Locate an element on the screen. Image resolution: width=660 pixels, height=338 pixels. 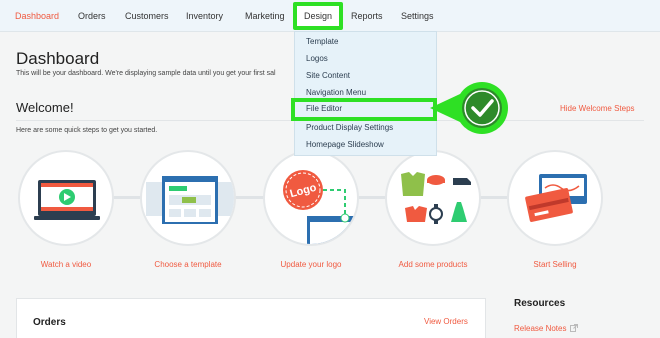
menu-item-homepage-slideshow: Homepage Slideshow is located at coordinates (345, 144).